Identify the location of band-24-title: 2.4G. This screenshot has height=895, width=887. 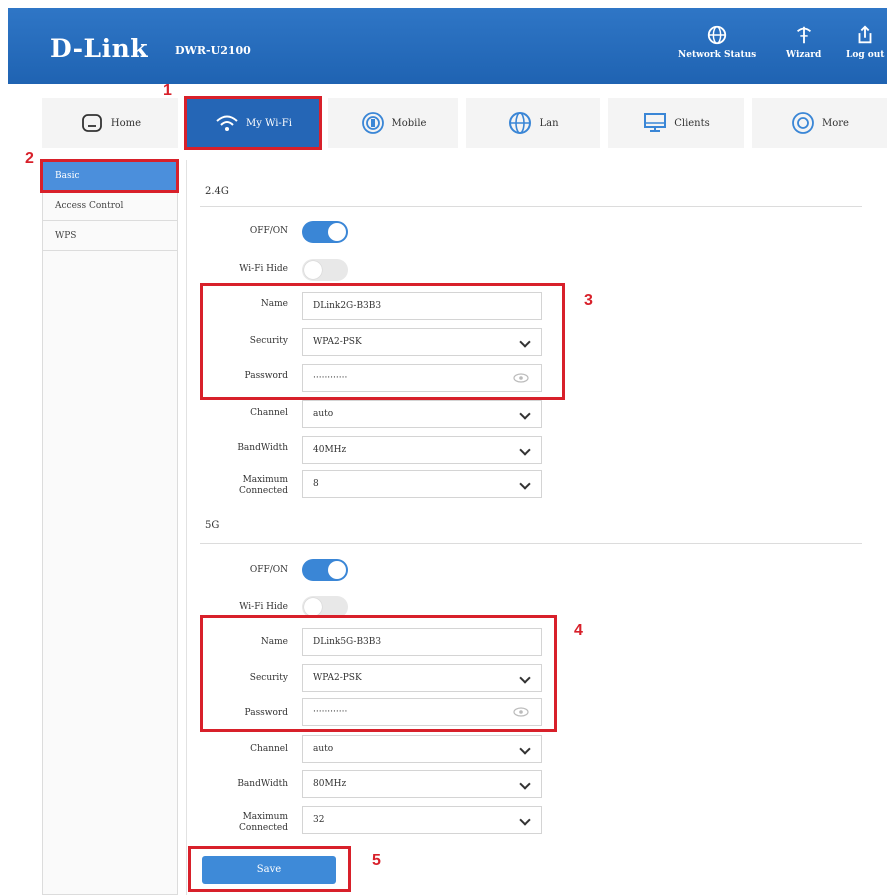
(217, 191).